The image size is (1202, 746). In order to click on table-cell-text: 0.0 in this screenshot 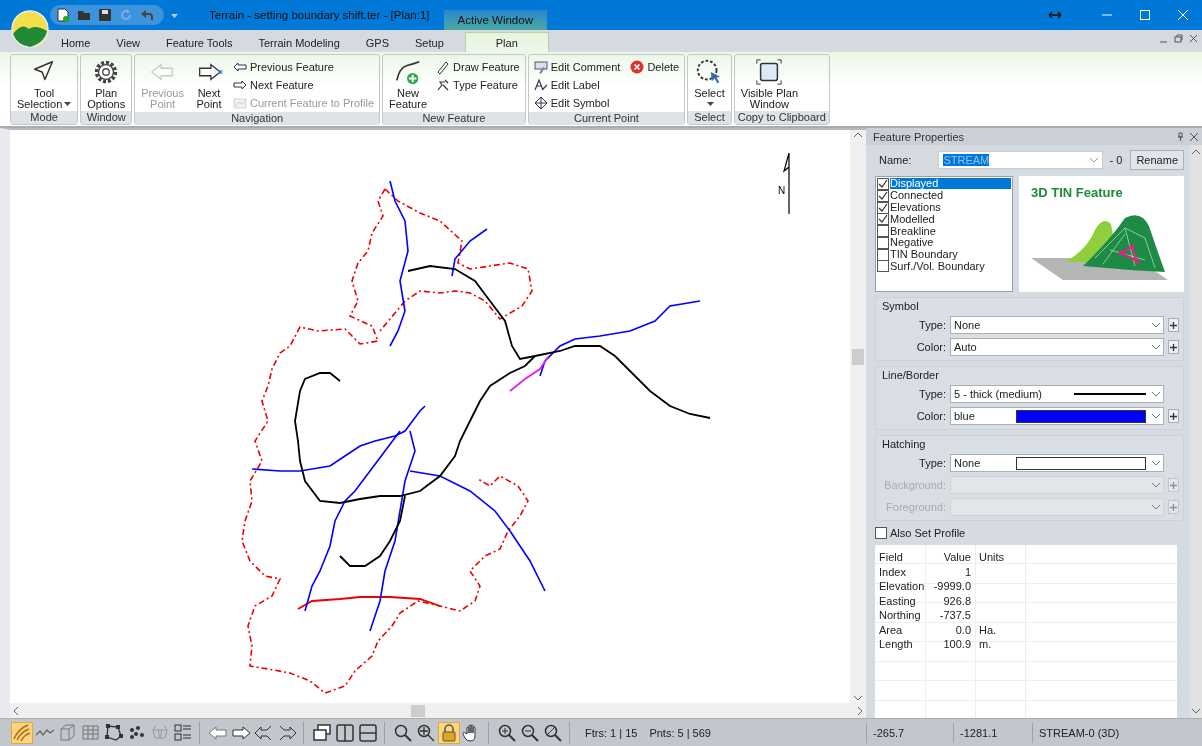, I will do `click(963, 629)`.